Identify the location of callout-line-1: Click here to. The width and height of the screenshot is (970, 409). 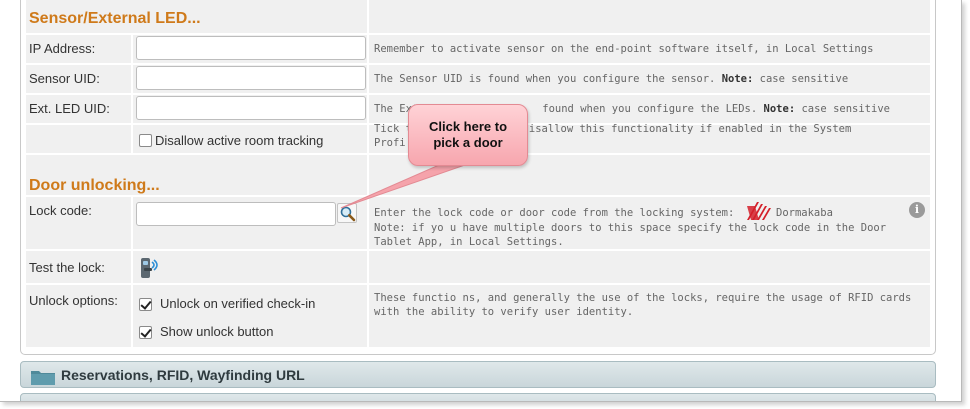
(468, 126).